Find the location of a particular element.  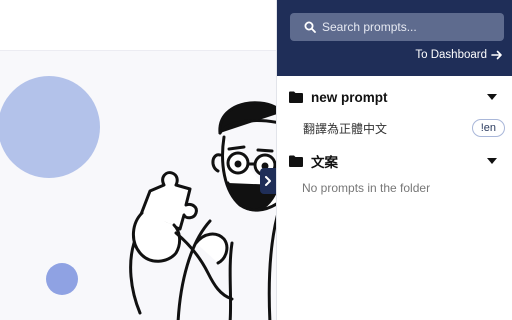

folder-row-new-prompt: new prompt is located at coordinates (396, 97).